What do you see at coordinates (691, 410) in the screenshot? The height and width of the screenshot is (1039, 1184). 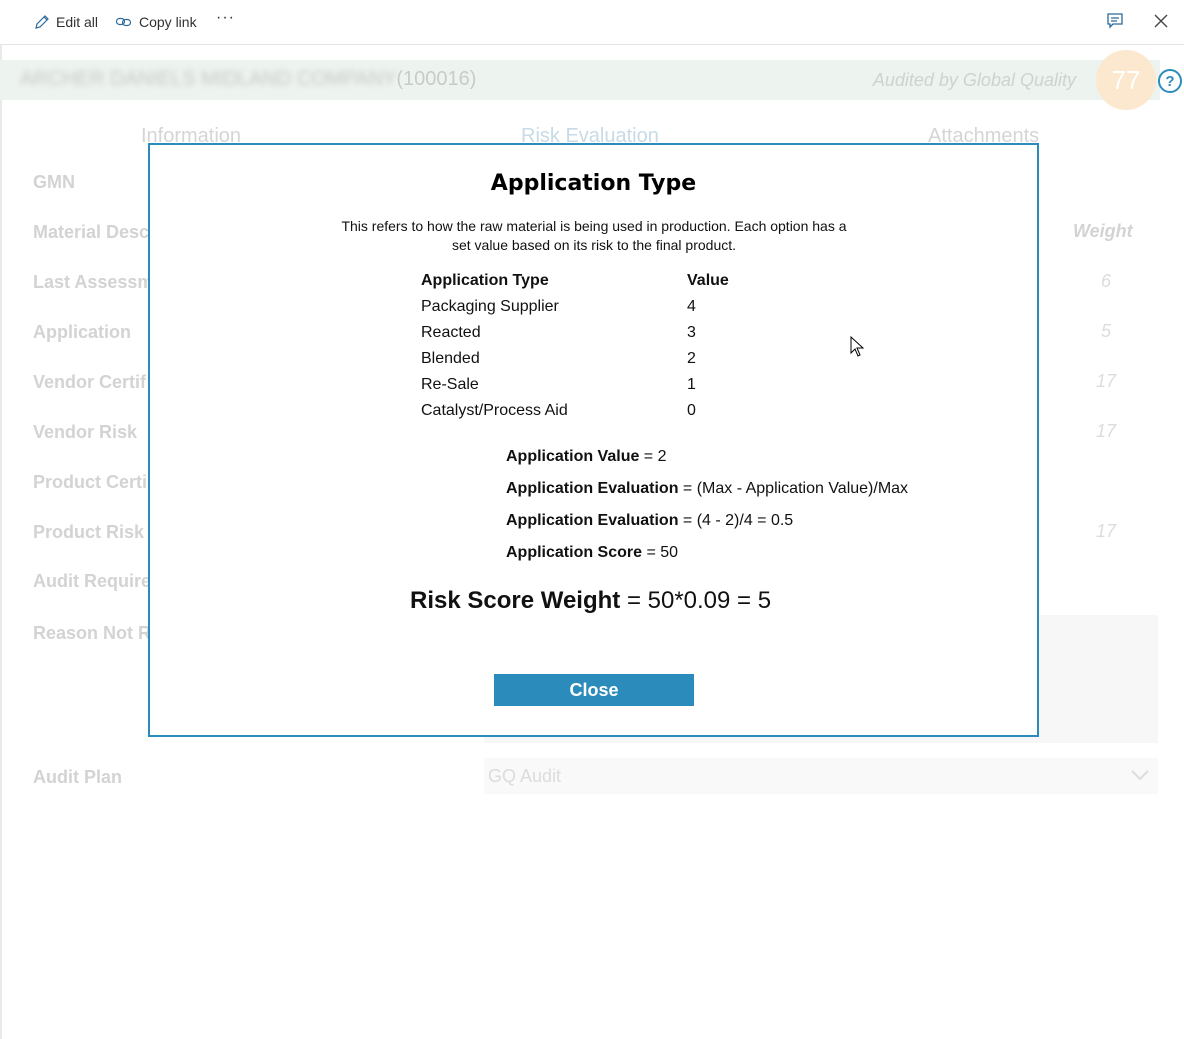 I see `table-cell-value: 0` at bounding box center [691, 410].